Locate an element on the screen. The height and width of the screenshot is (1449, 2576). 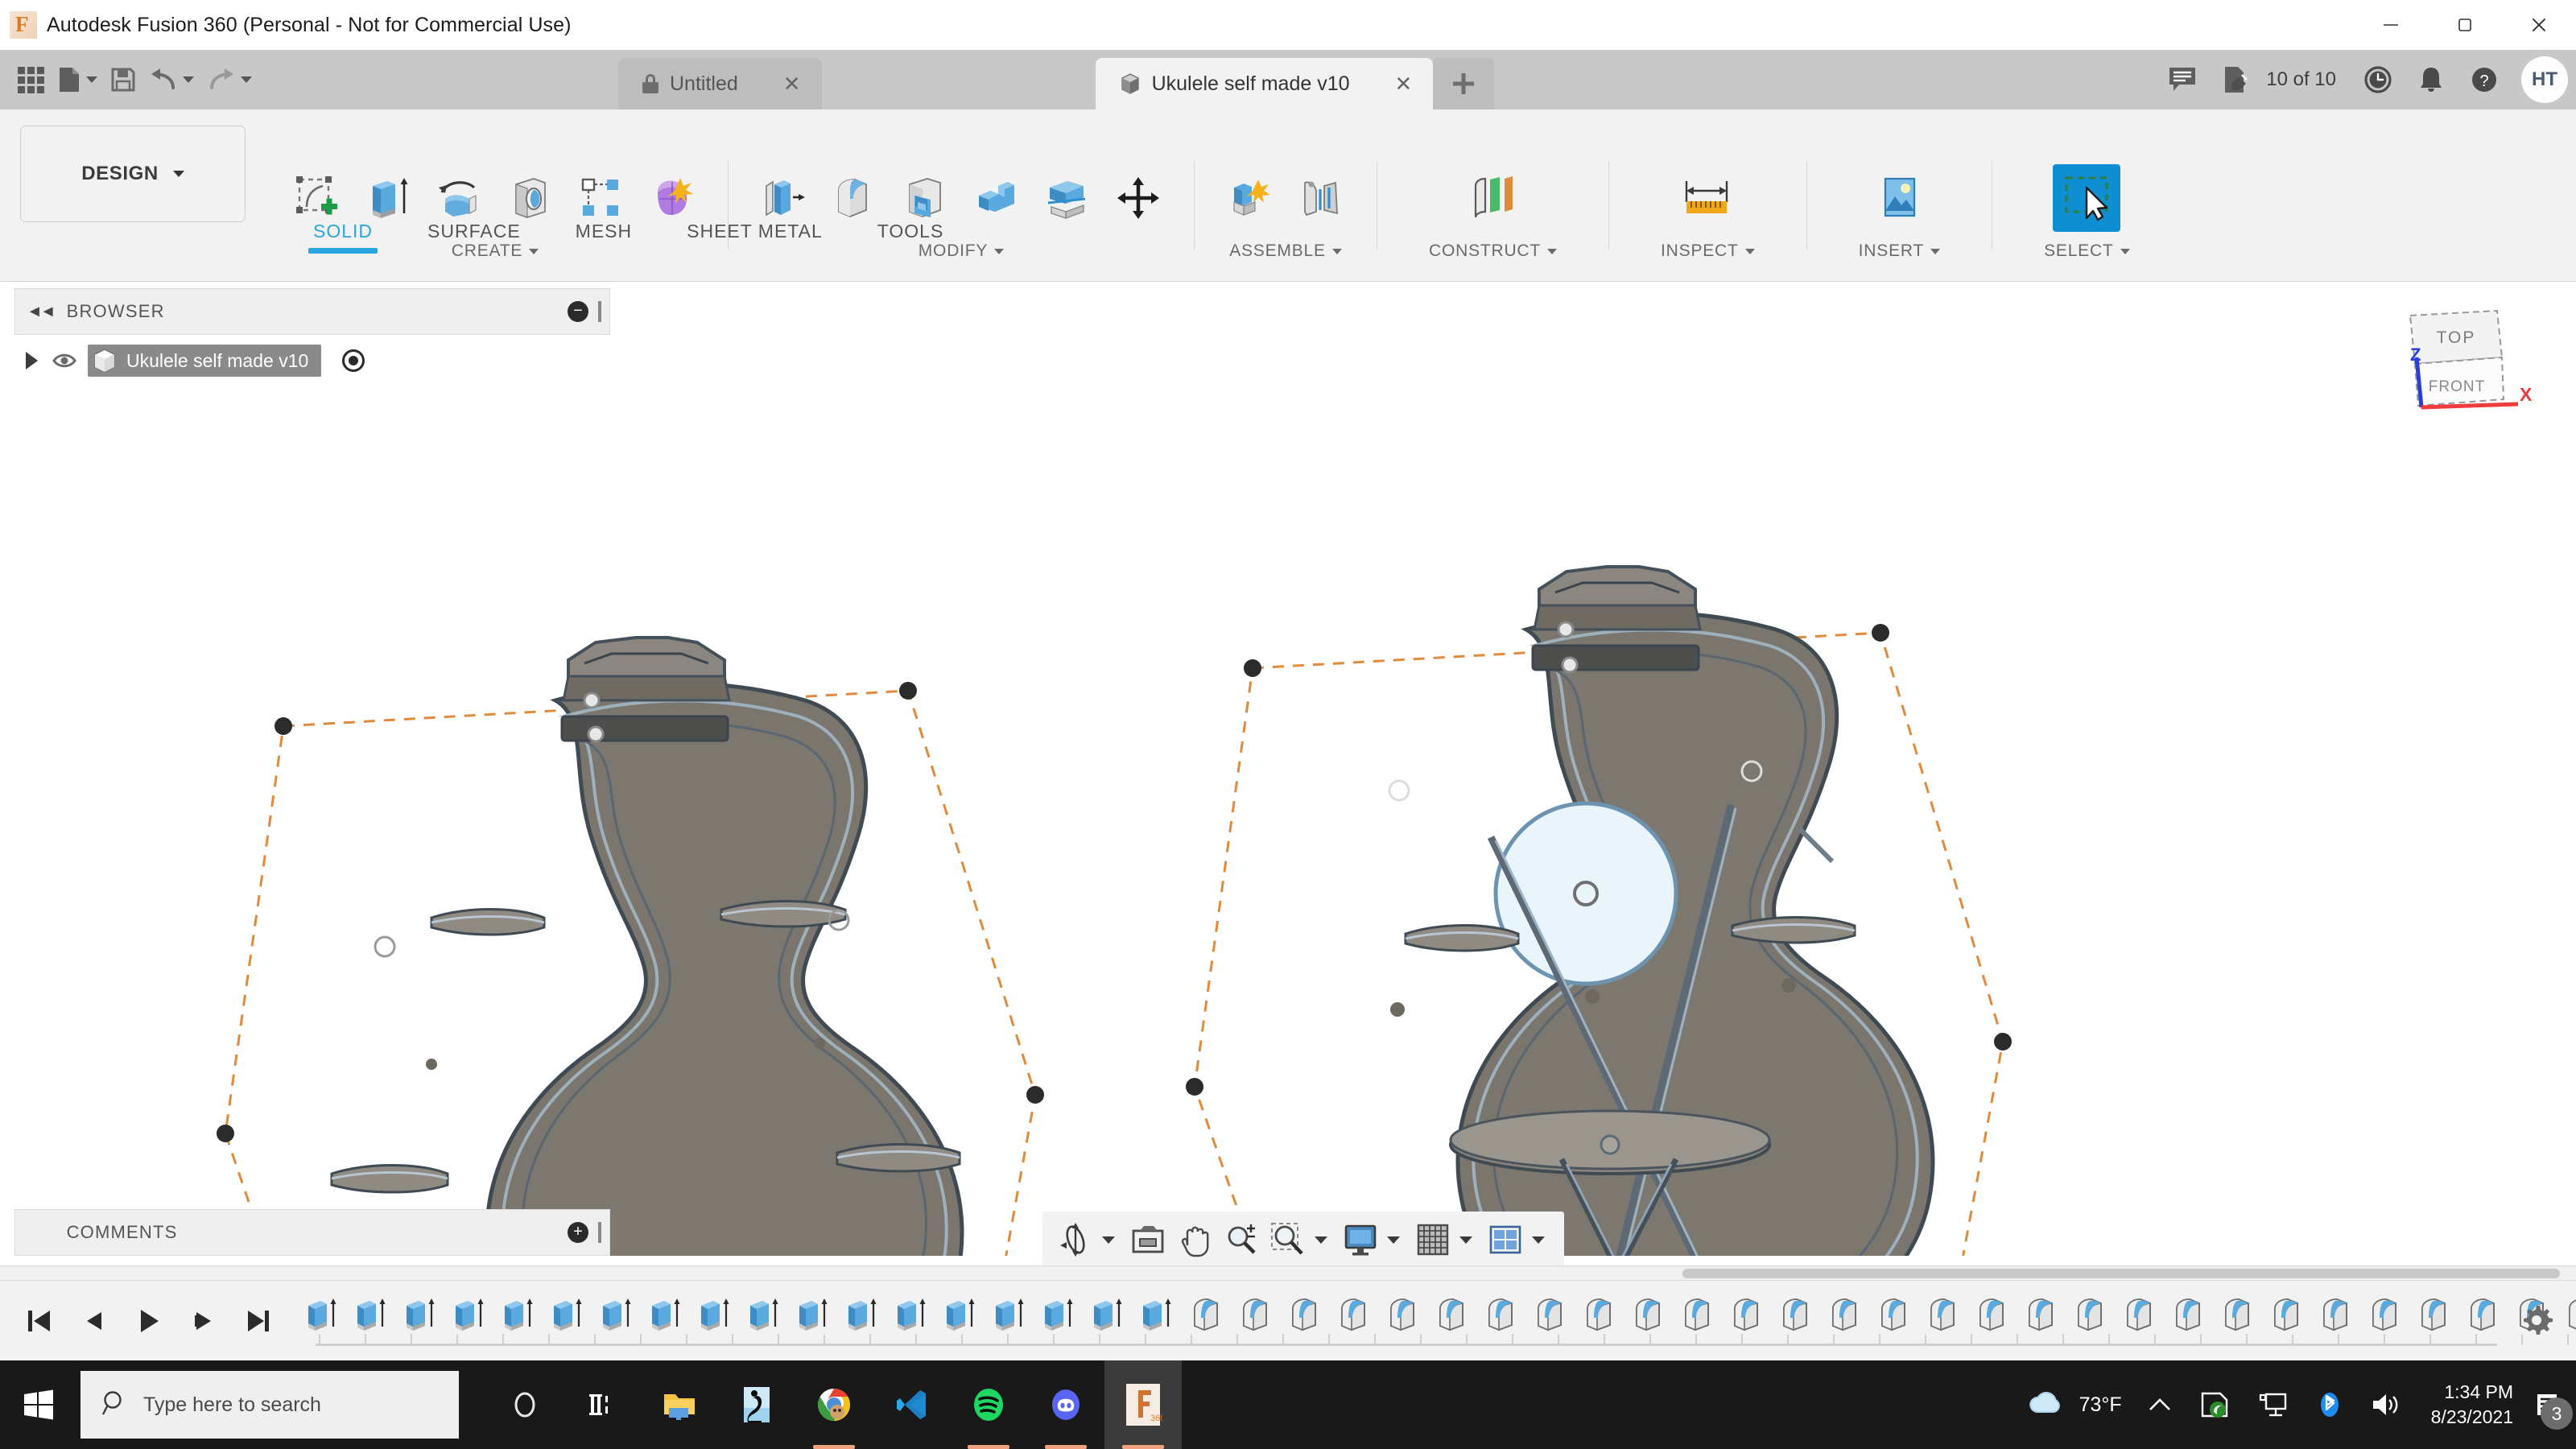
taskbar-clock: 1:34 PM 8/23/2021 is located at coordinates (2472, 1405).